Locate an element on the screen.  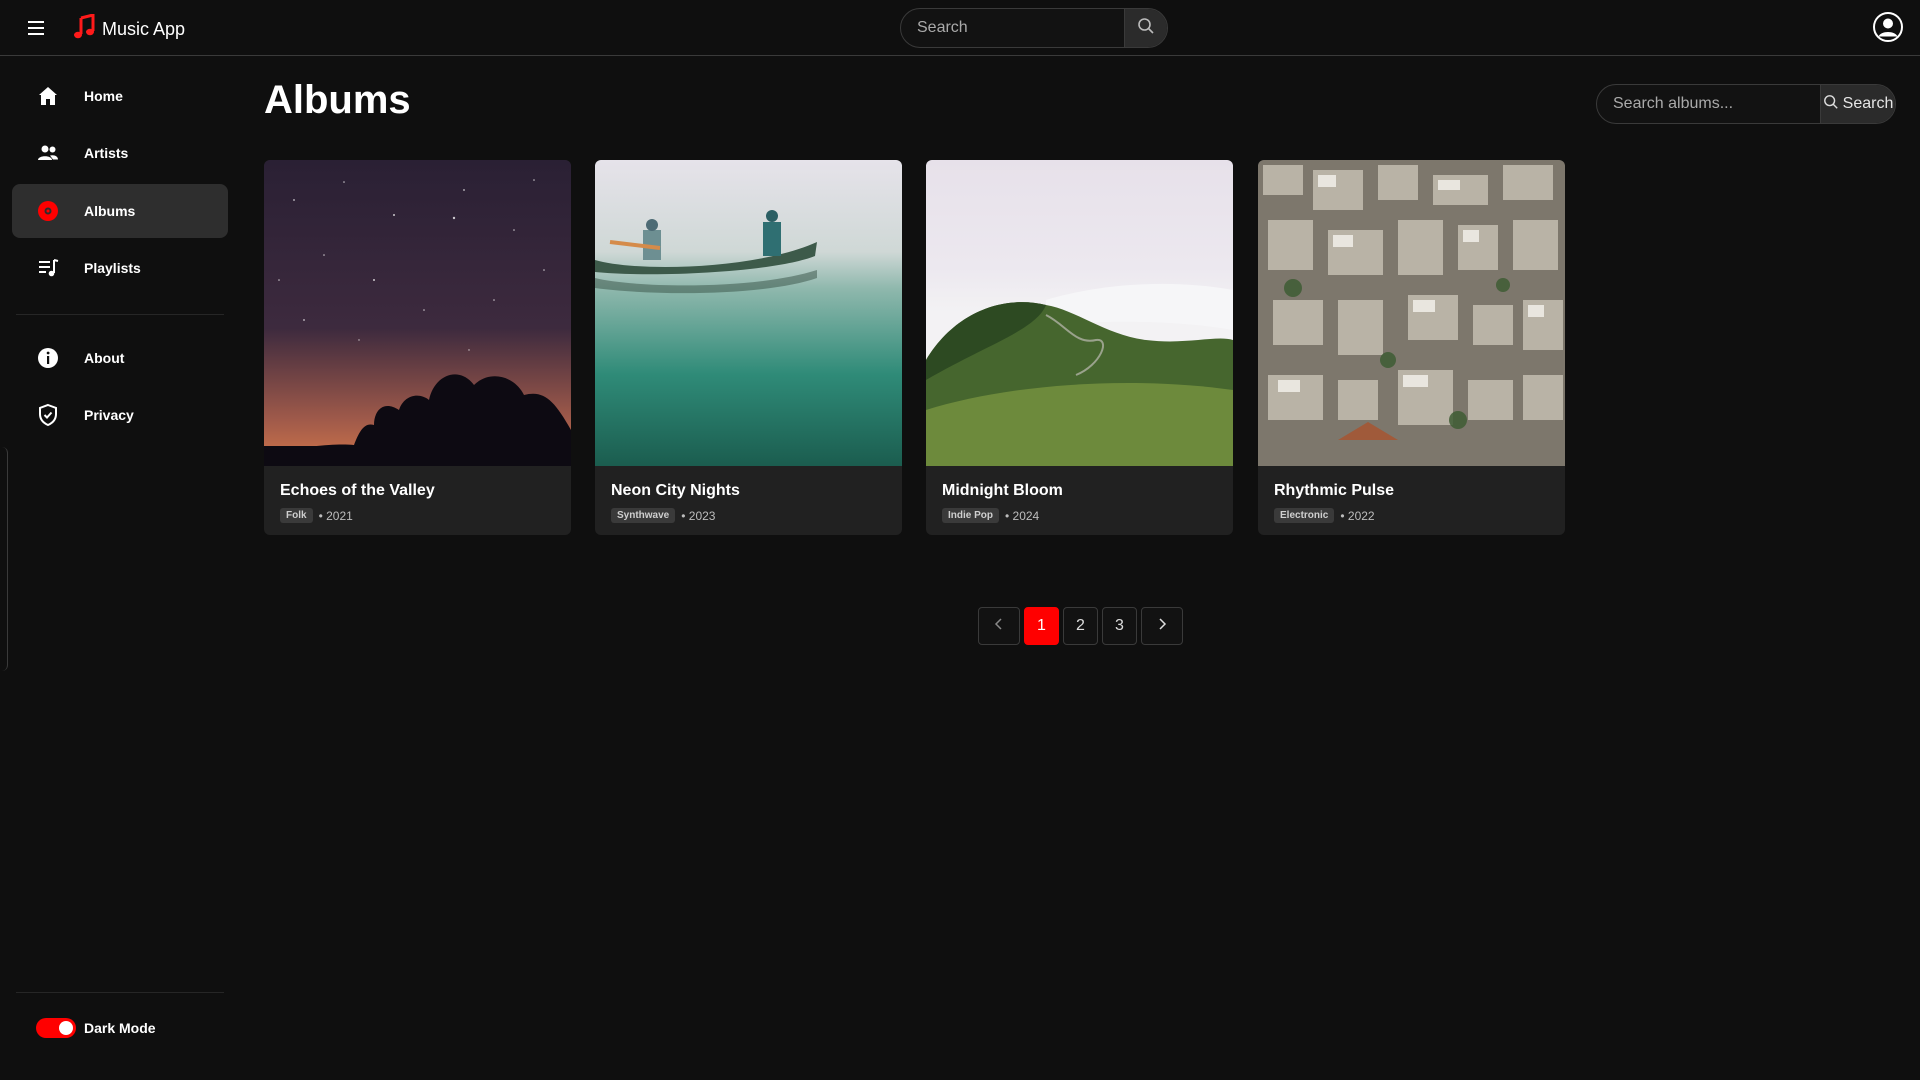
top-bar: Music App is located at coordinates (960, 28).